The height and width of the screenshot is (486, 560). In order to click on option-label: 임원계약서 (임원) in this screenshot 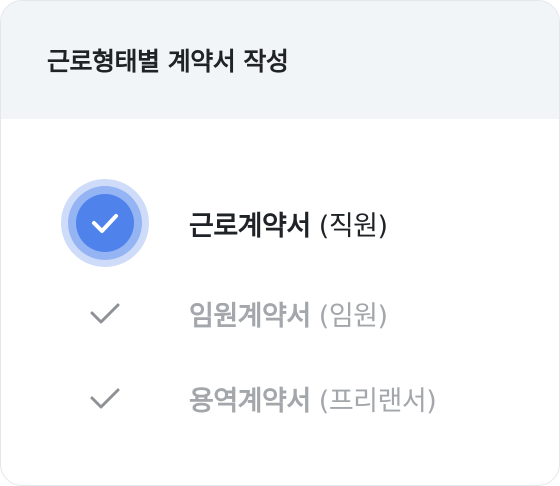, I will do `click(288, 313)`.